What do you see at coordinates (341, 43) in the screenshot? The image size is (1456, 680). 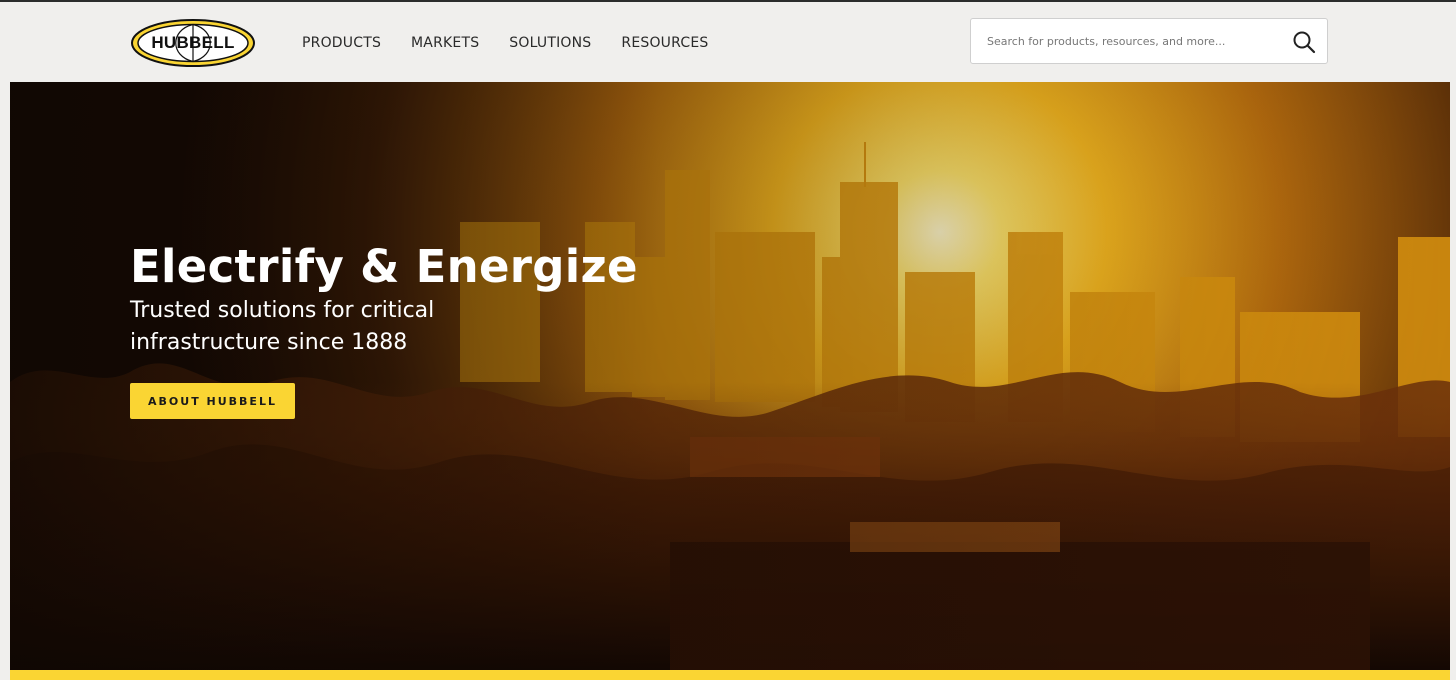 I see `nav-item-products: PRODUCTS` at bounding box center [341, 43].